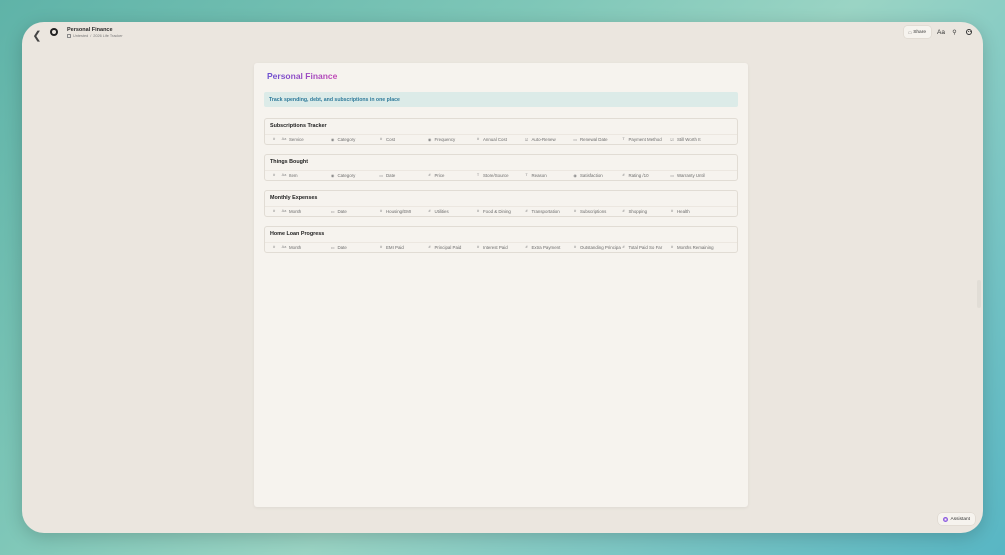  I want to click on scrollbar, so click(979, 294).